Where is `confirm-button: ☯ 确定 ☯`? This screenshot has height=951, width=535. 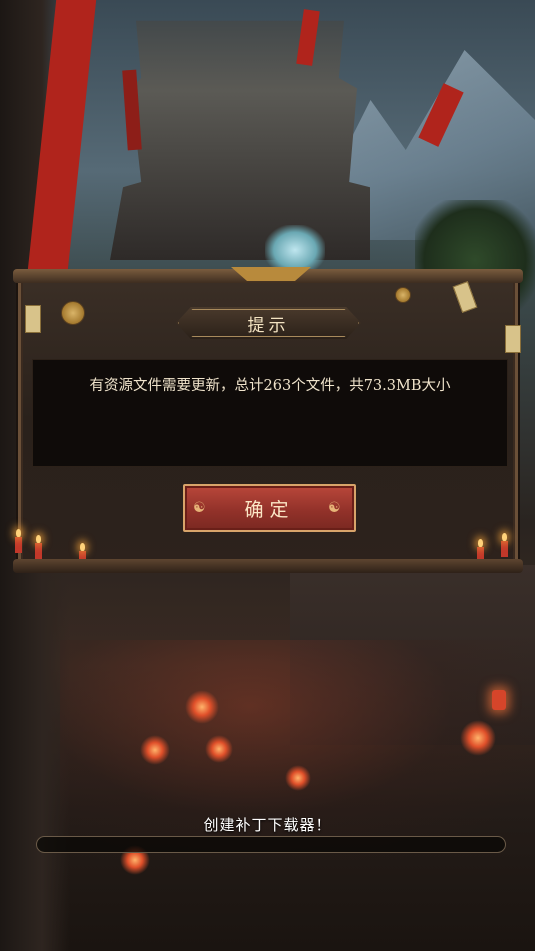
confirm-button: ☯ 确定 ☯ is located at coordinates (269, 508).